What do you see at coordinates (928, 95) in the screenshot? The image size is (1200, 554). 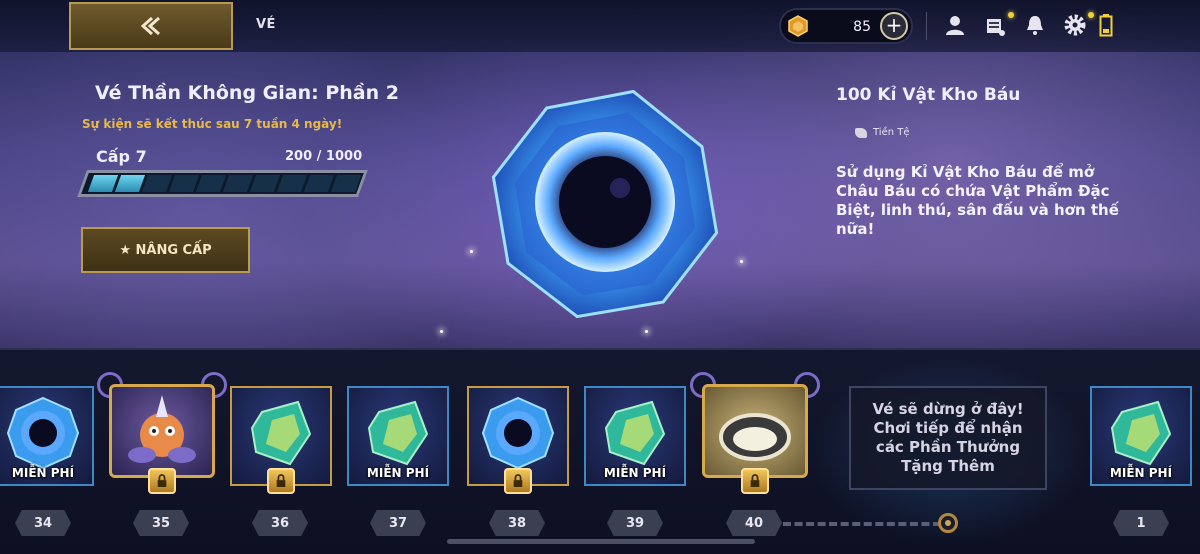 I see `item-title: 100 Kỉ Vật Kho Báu` at bounding box center [928, 95].